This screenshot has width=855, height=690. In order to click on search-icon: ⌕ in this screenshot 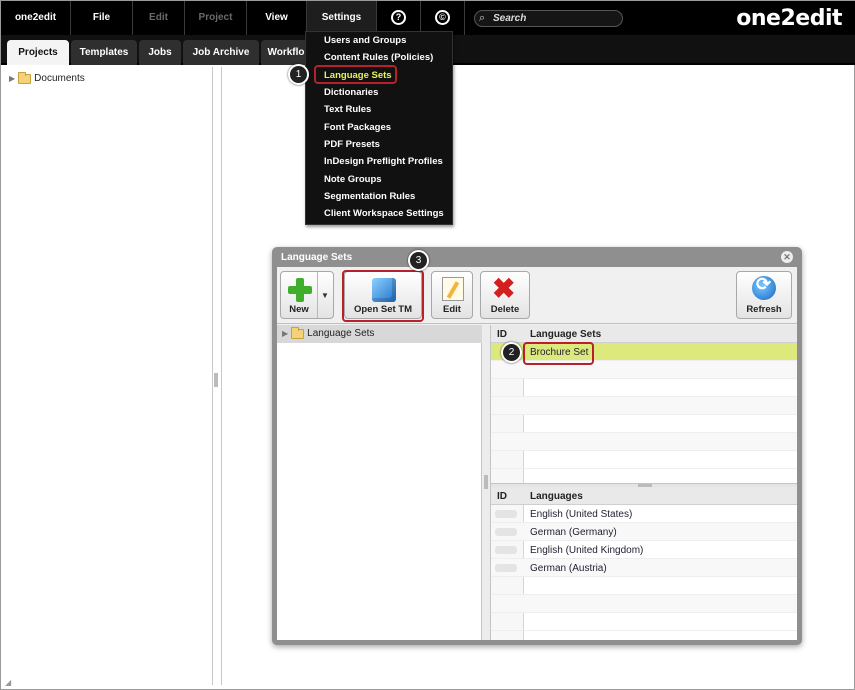, I will do `click(482, 18)`.